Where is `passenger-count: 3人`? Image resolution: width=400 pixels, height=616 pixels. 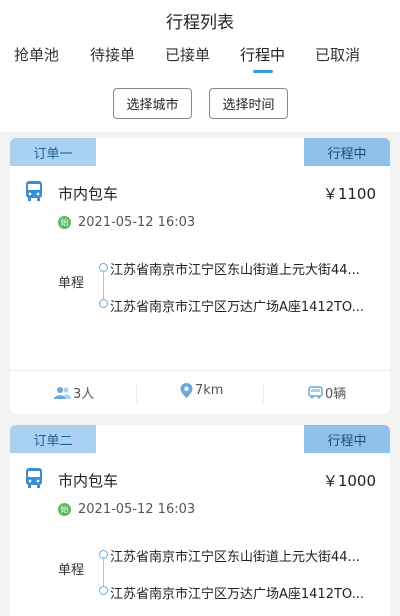 passenger-count: 3人 is located at coordinates (74, 392).